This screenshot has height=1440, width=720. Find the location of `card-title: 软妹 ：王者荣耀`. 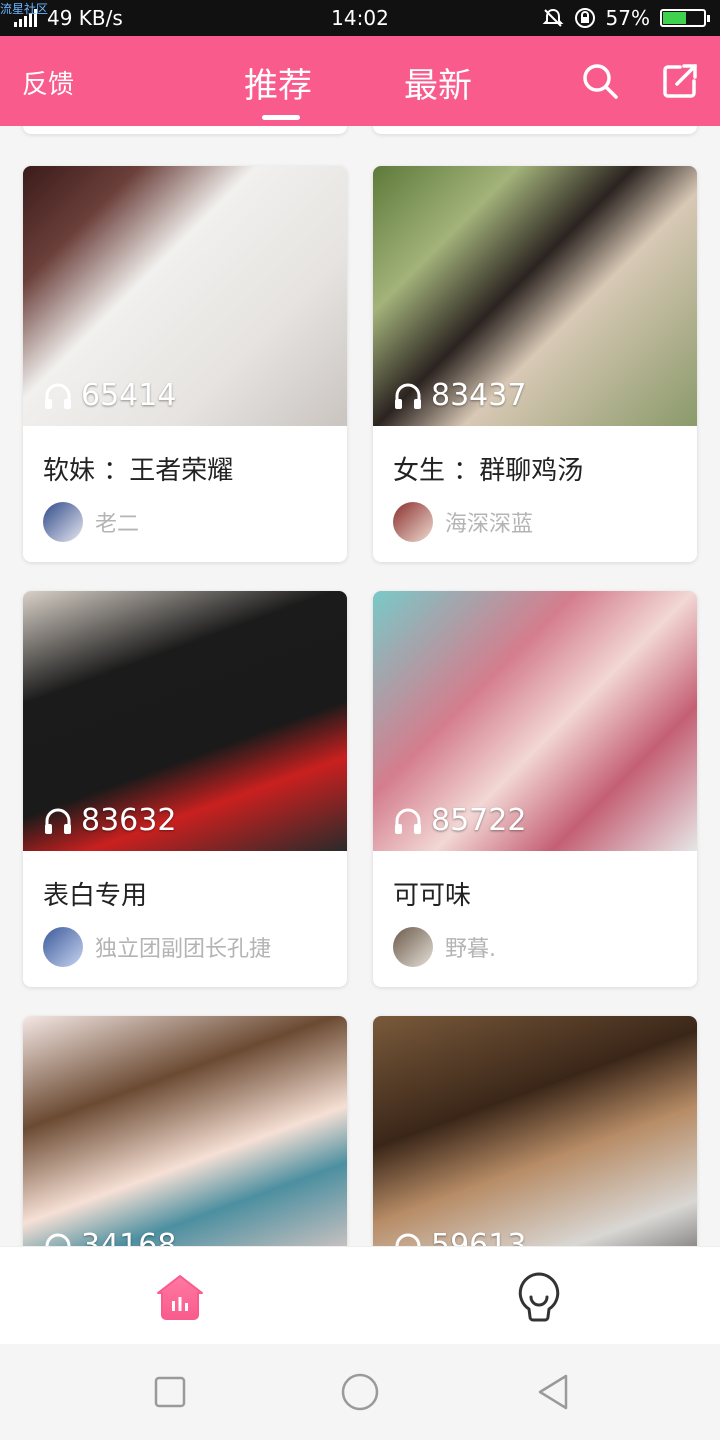

card-title: 软妹 ：王者荣耀 is located at coordinates (138, 471).